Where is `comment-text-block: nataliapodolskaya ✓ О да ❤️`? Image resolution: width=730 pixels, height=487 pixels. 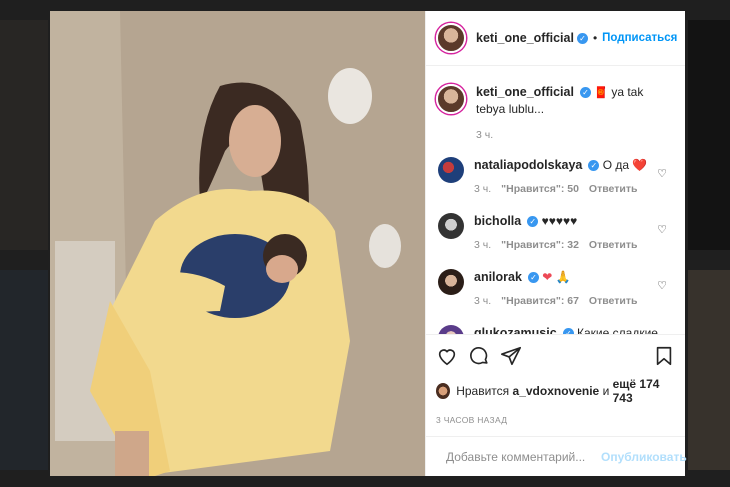
comment-text-block: nataliapodolskaya ✓ О да ❤️ is located at coordinates (574, 165).